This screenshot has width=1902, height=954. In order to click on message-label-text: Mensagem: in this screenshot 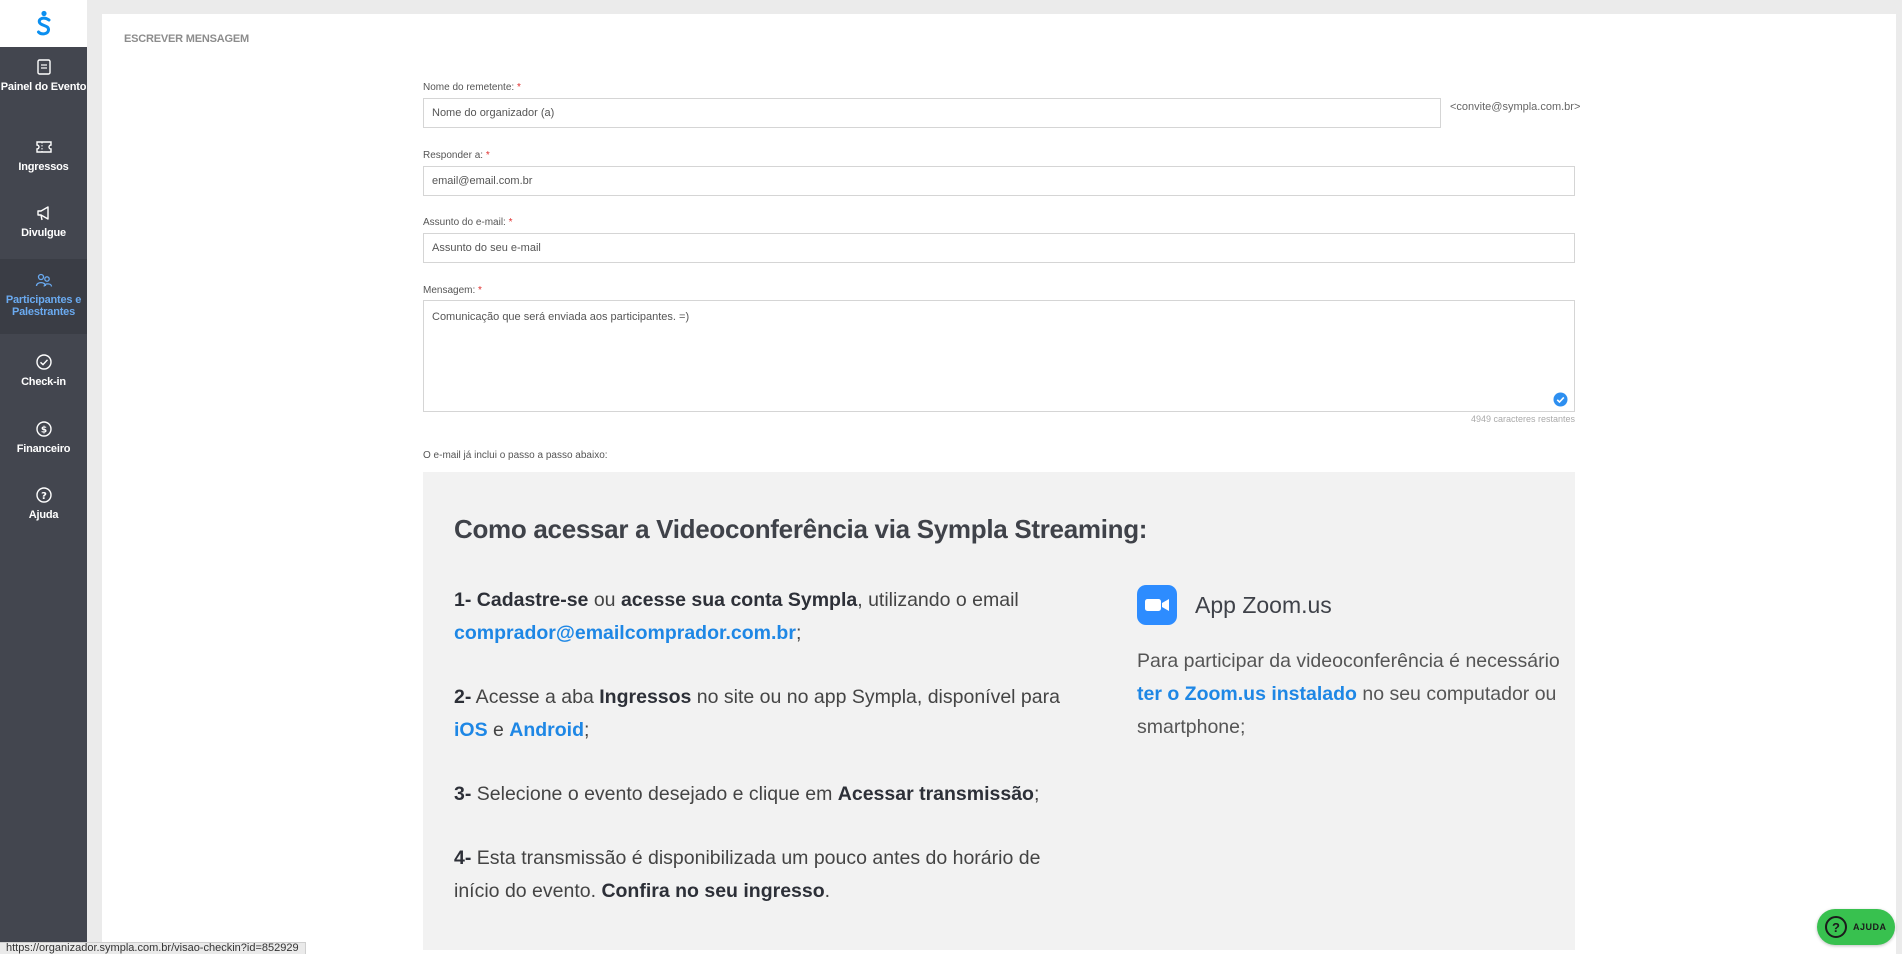, I will do `click(449, 290)`.